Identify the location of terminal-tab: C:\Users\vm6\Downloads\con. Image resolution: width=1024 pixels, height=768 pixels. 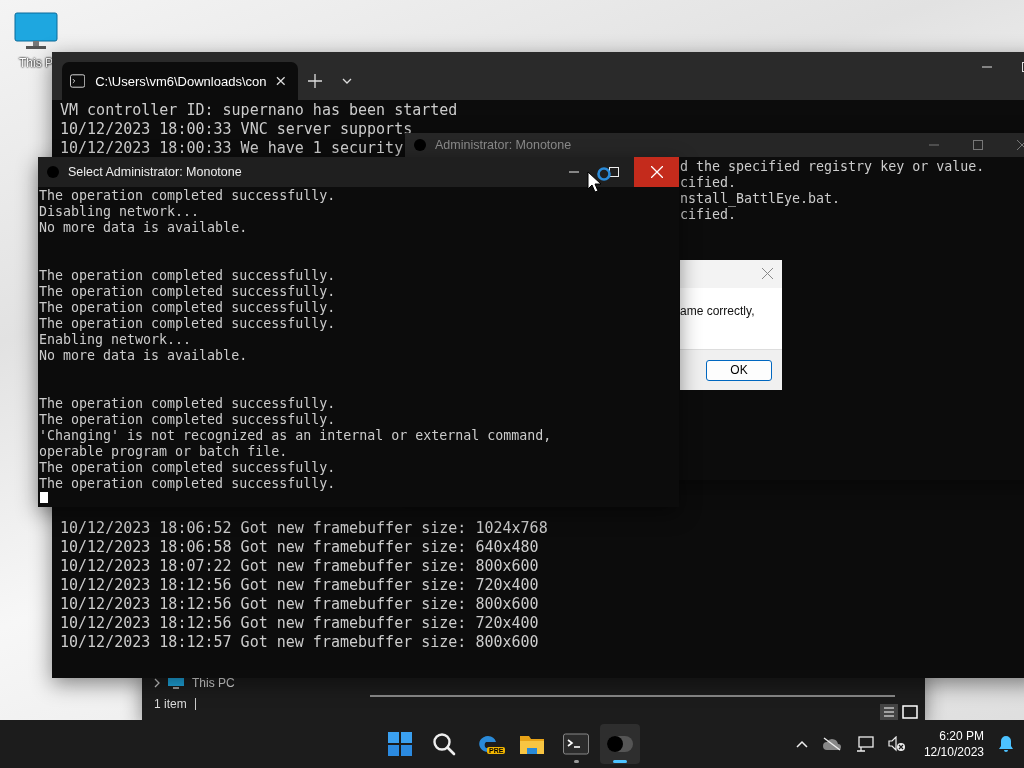
(180, 81).